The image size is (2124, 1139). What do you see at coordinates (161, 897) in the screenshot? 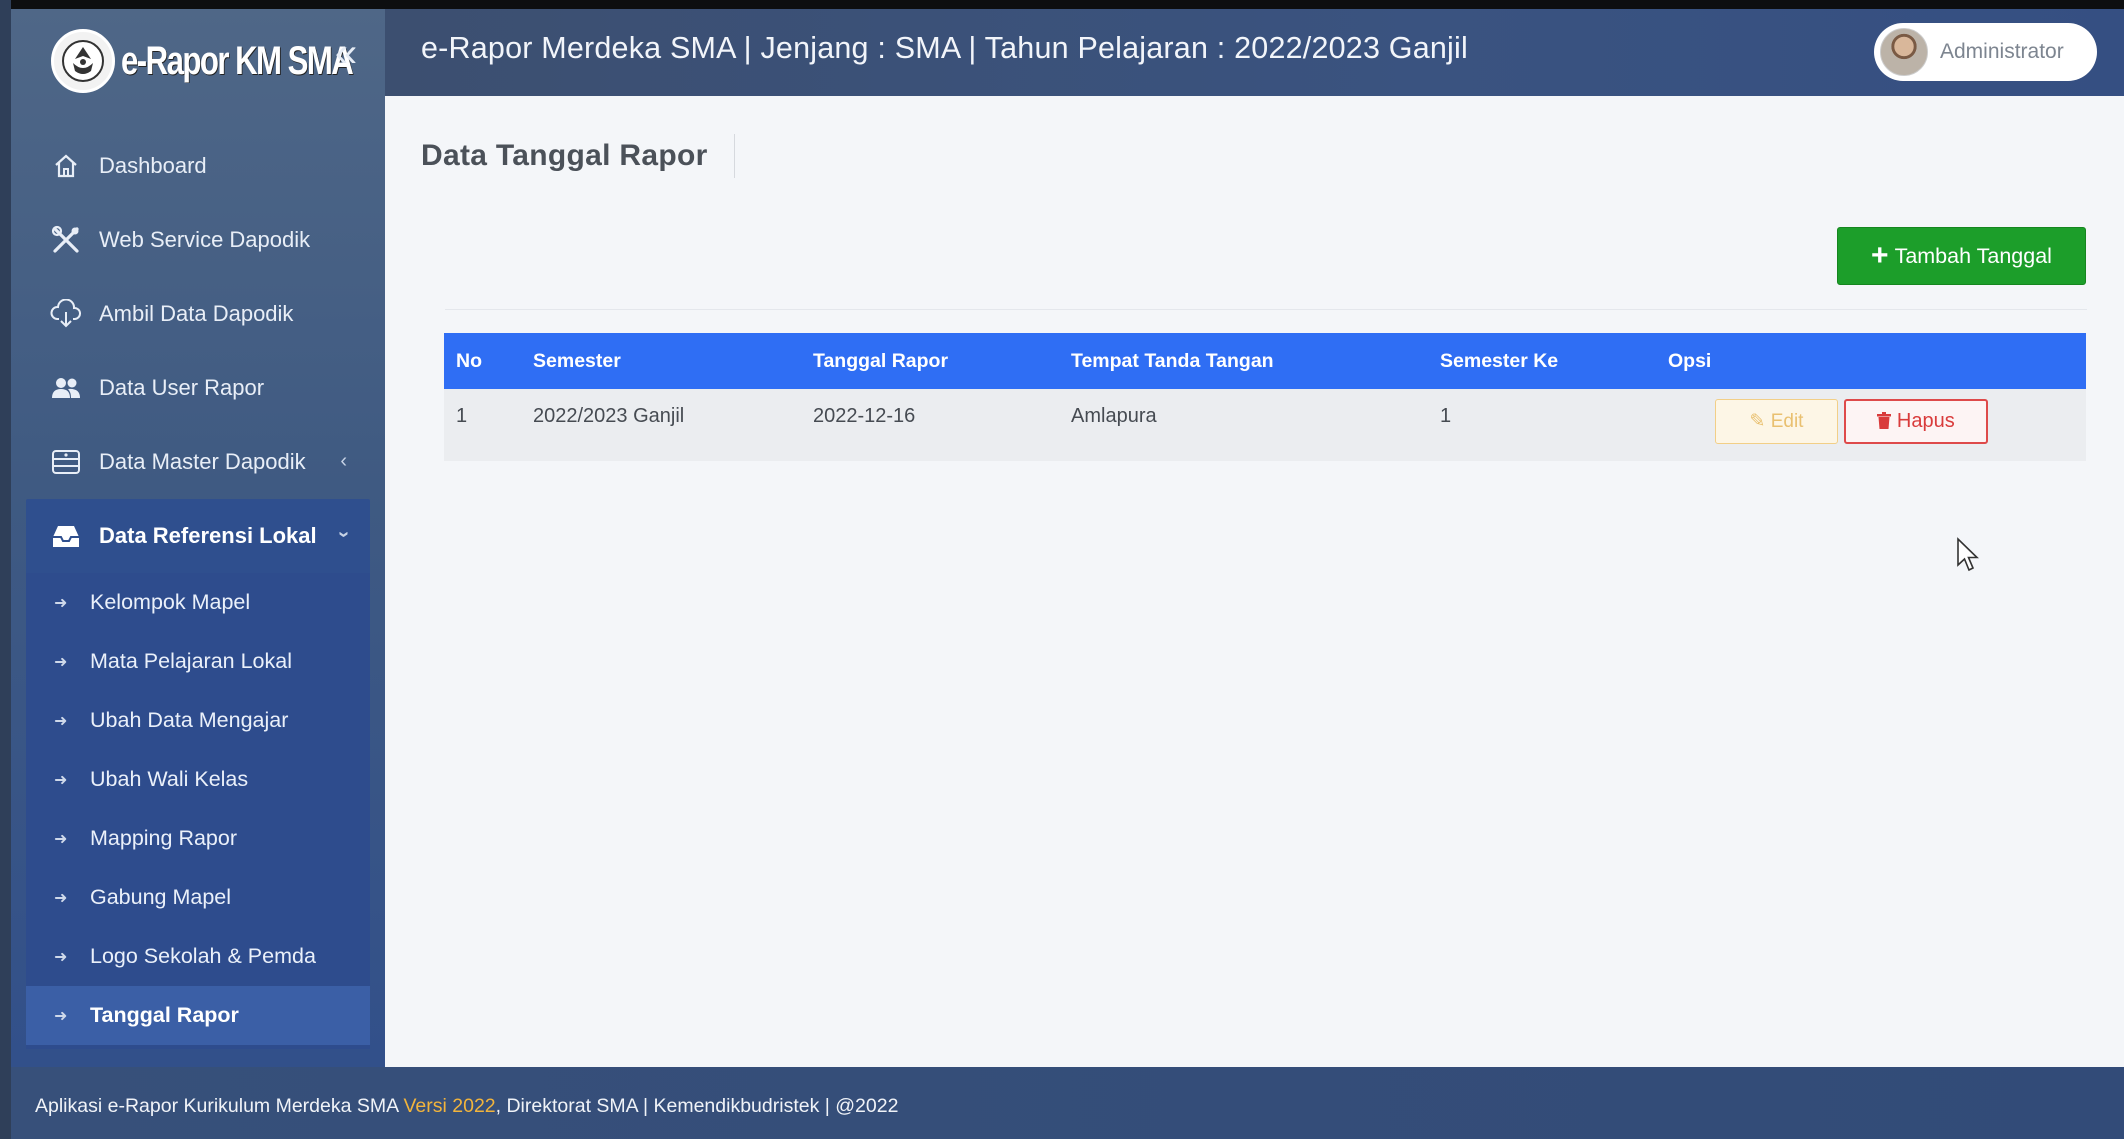
I see `sidebar-subitem-label: Gabung Mapel` at bounding box center [161, 897].